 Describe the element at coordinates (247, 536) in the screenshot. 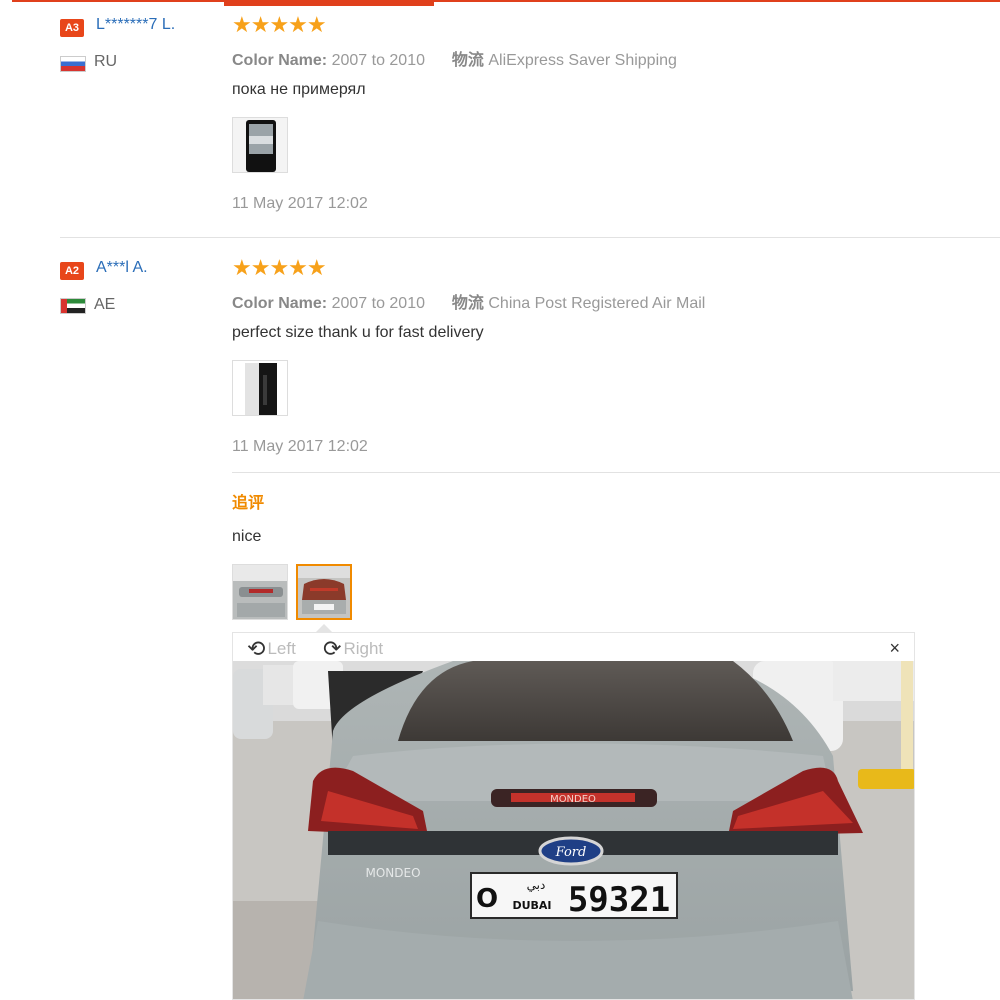

I see `followup-text: nice` at that location.